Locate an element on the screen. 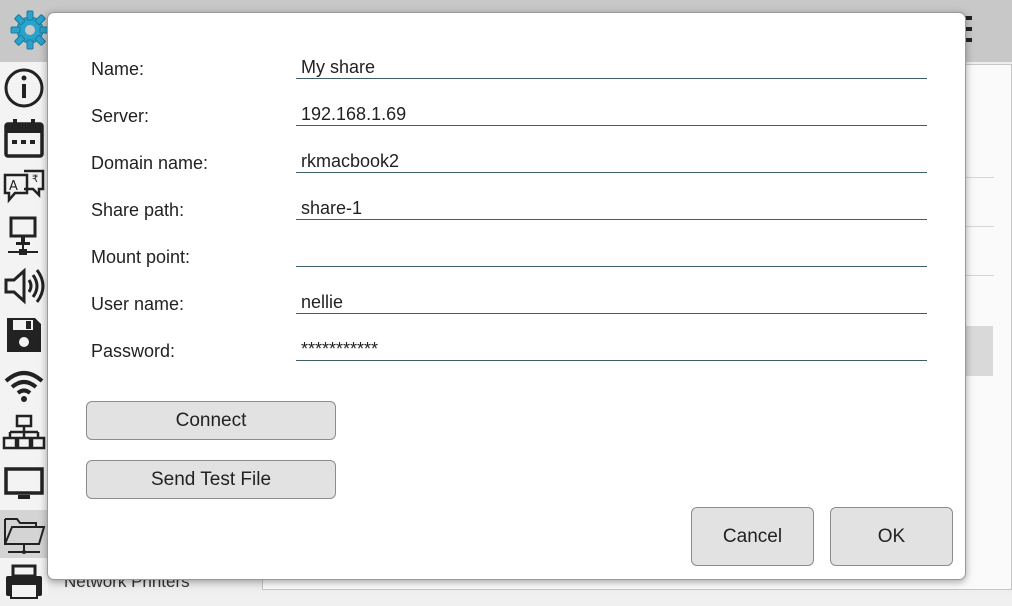 Image resolution: width=1012 pixels, height=606 pixels. domain-name-input is located at coordinates (611, 161).